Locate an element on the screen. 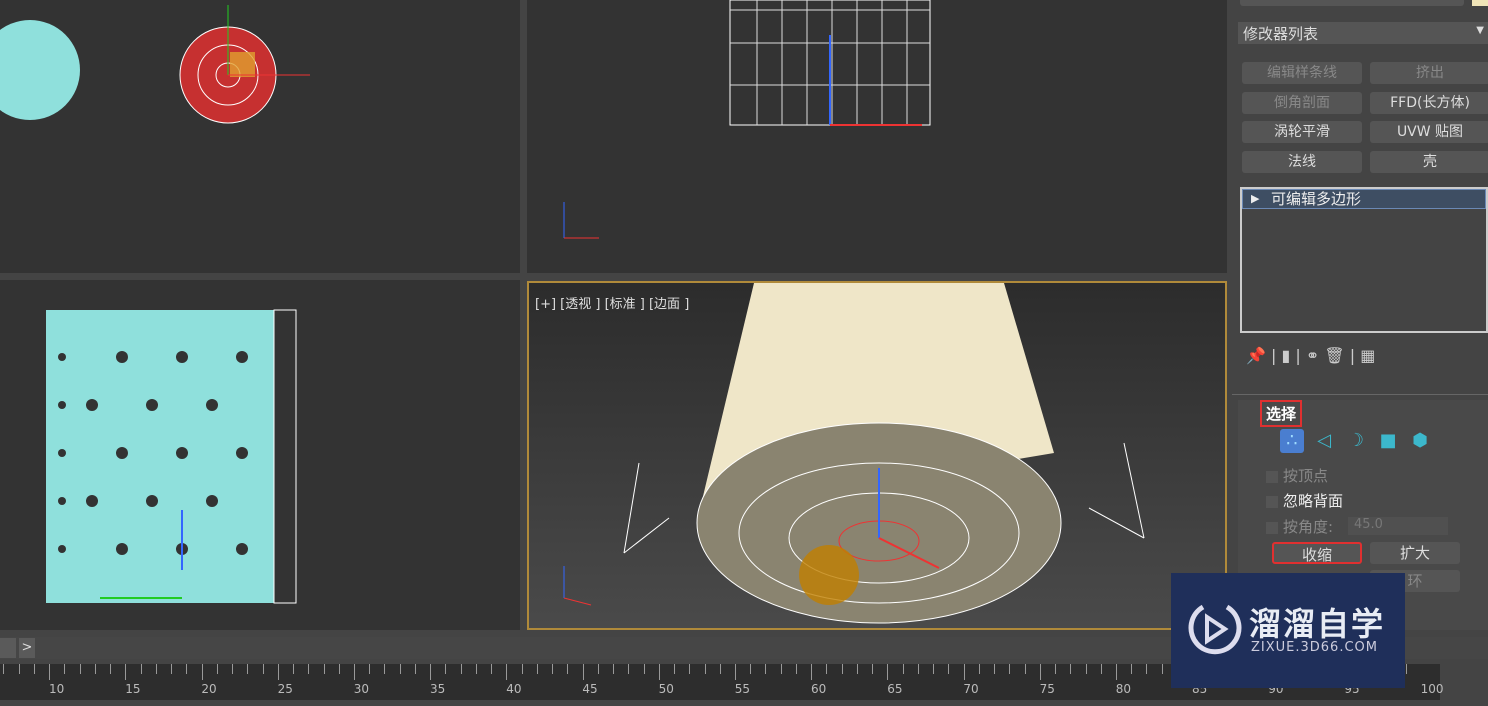  modifier-list-dropdown: 修改器列表 ▼ is located at coordinates (1363, 33).